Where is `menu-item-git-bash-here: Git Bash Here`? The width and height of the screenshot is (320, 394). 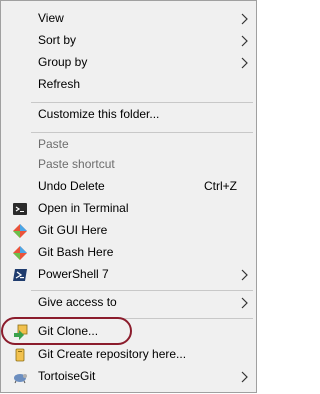 menu-item-git-bash-here: Git Bash Here is located at coordinates (129, 253).